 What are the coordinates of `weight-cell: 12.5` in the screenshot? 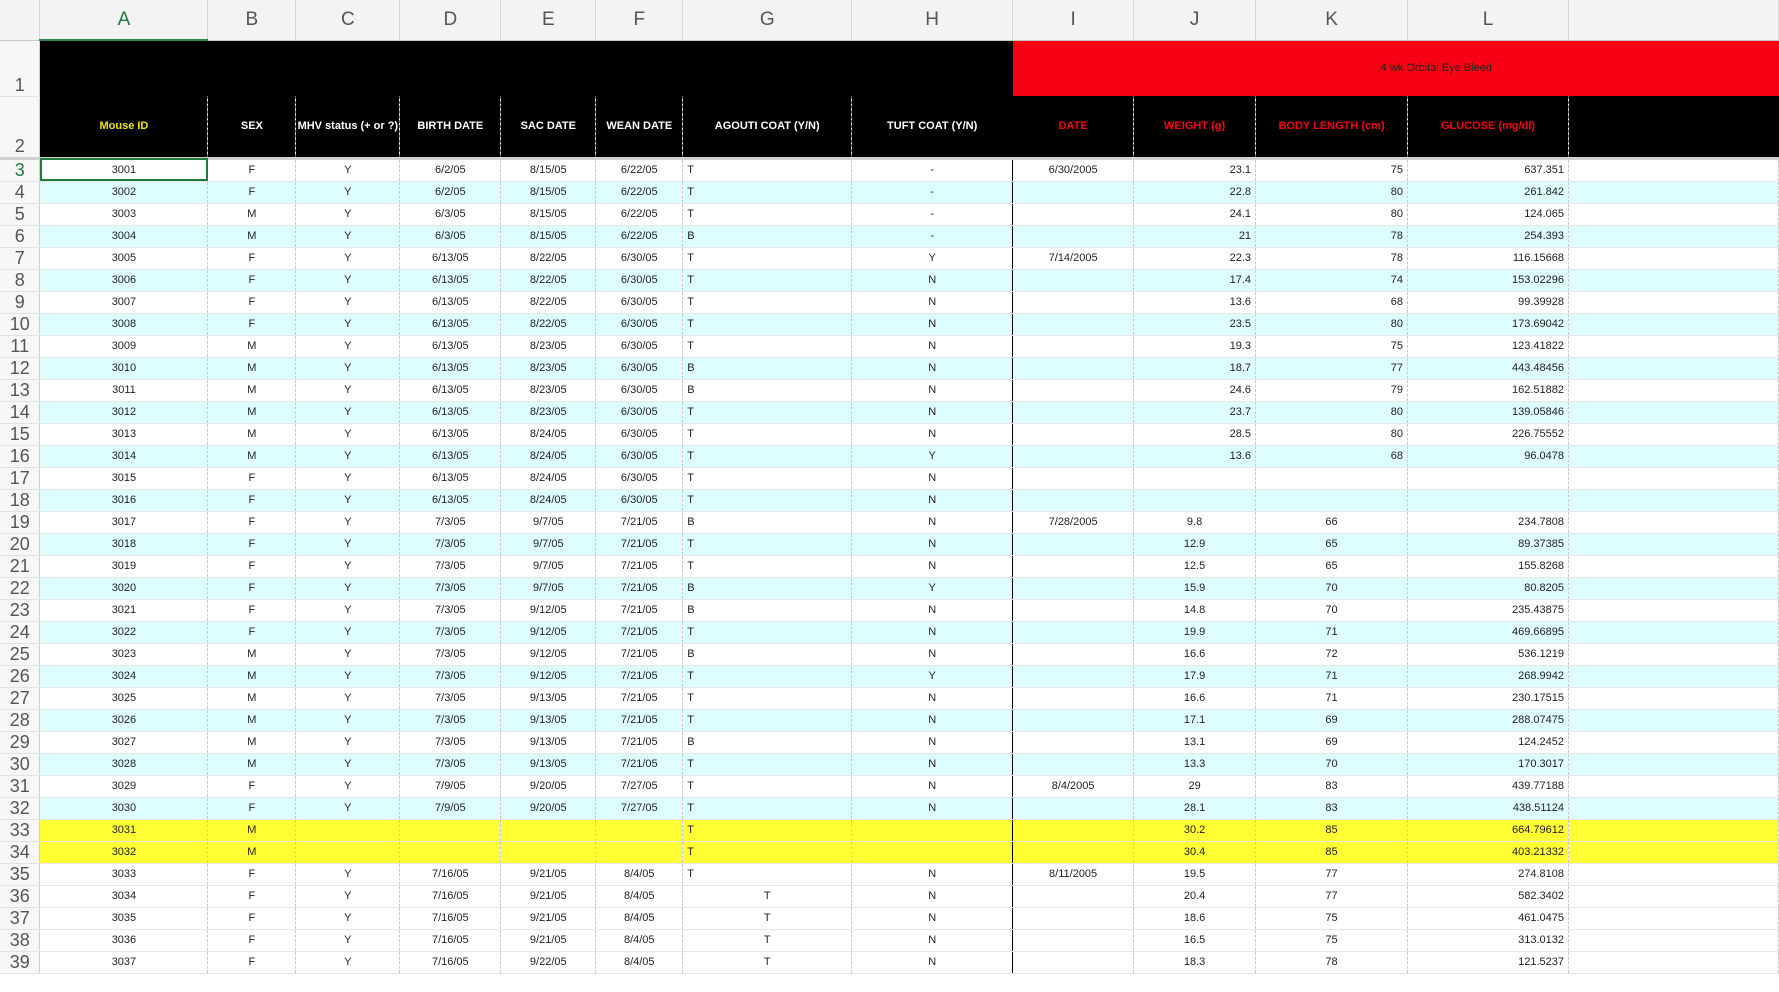 It's located at (1195, 566).